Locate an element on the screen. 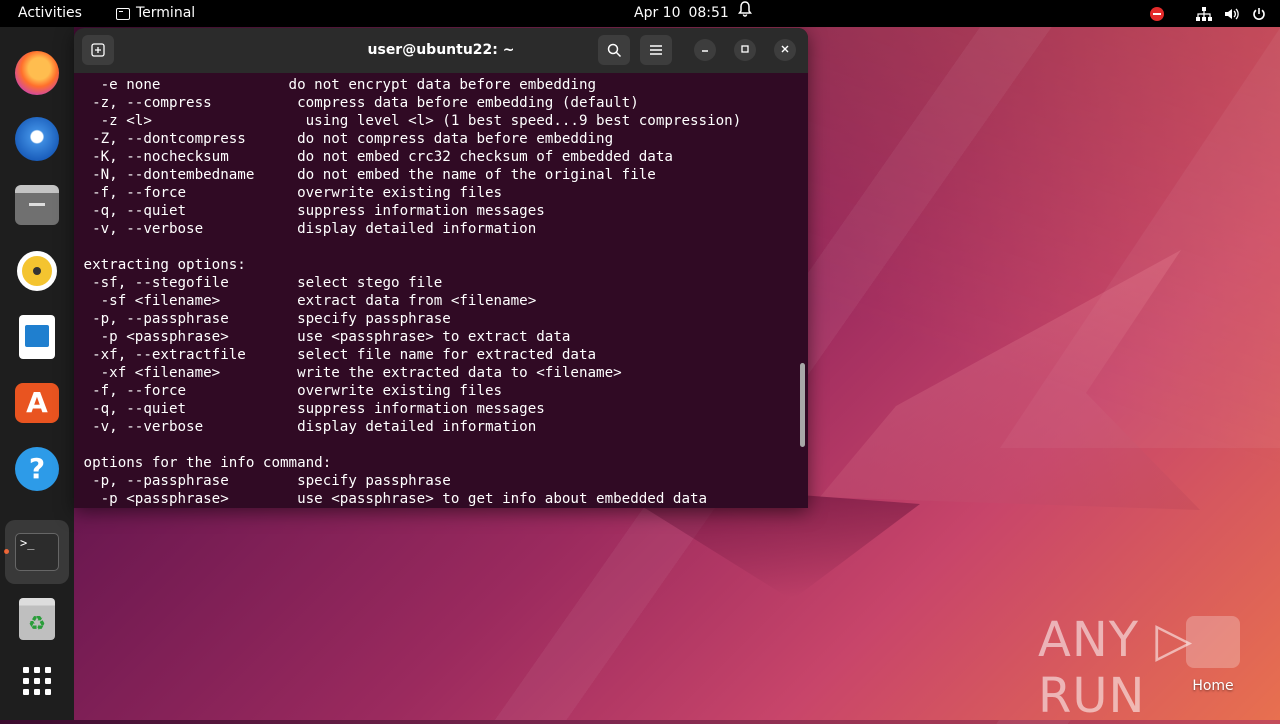 The width and height of the screenshot is (1280, 724). rhythmbox-icon is located at coordinates (37, 271).